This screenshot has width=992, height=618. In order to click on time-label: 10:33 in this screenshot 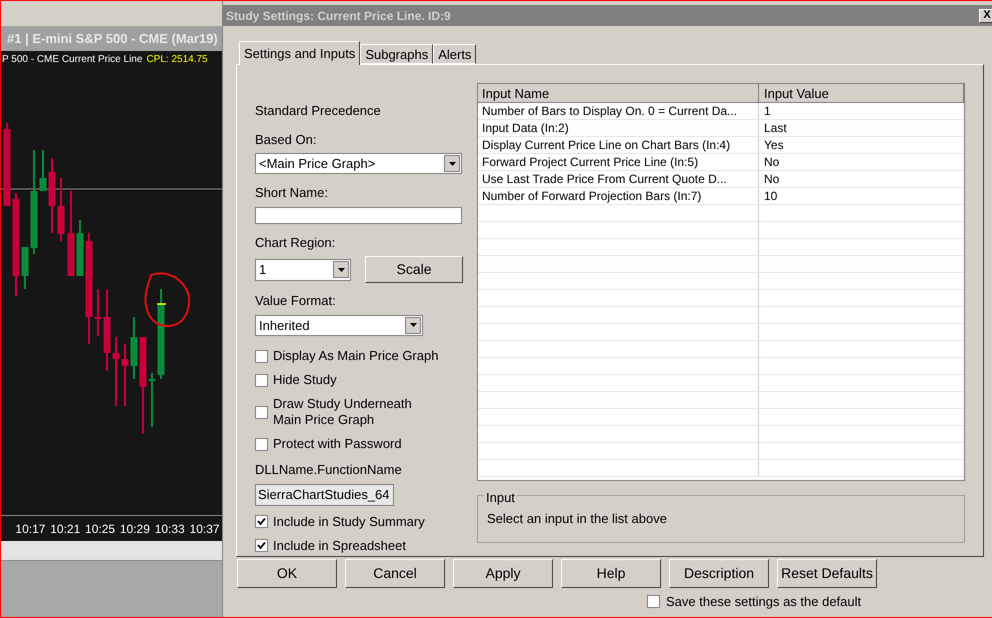, I will do `click(169, 529)`.